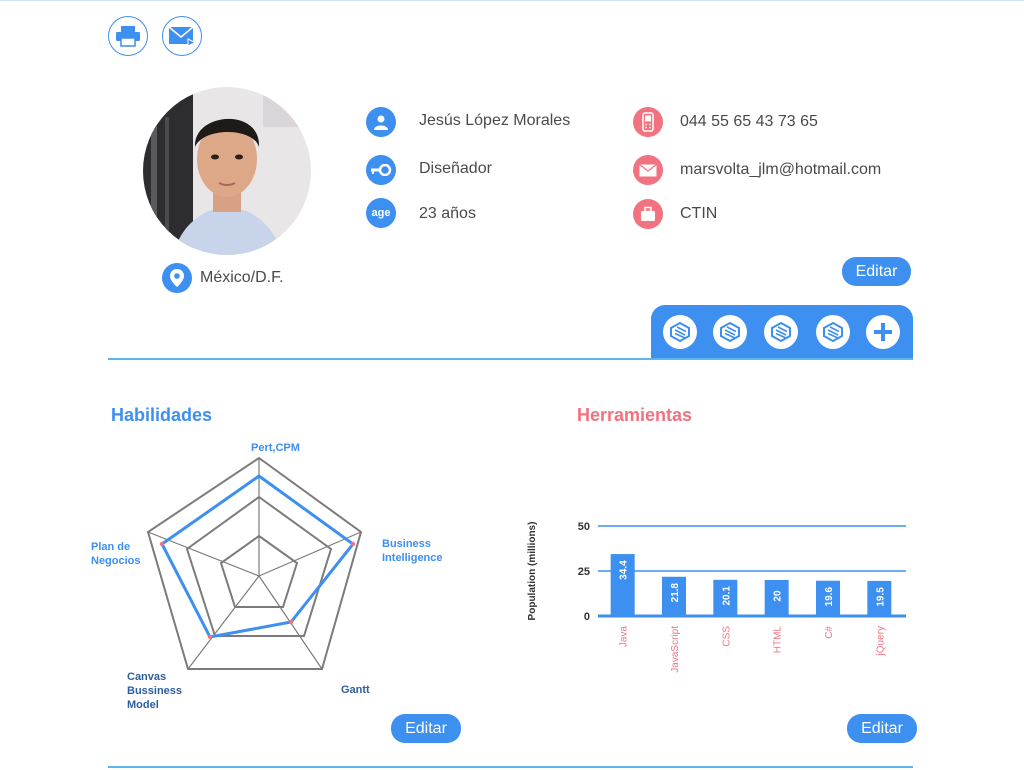  I want to click on profile-phone: 044 55 65 43 73 65, so click(749, 121).